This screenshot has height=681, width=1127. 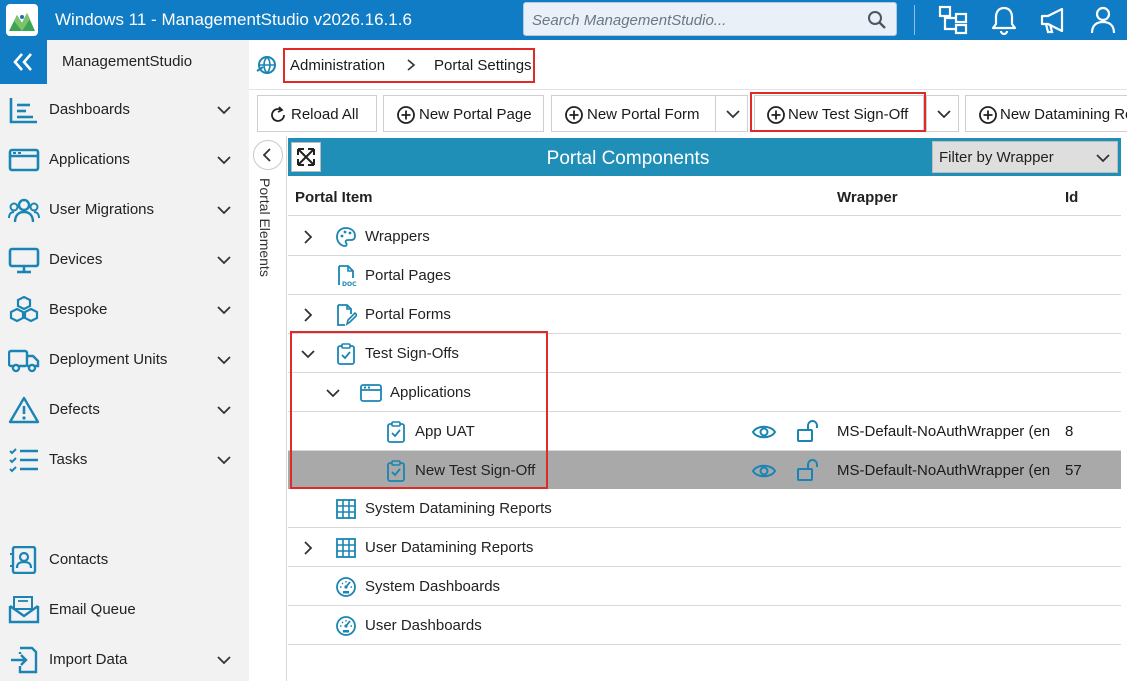 I want to click on monitor-icon, so click(x=24, y=260).